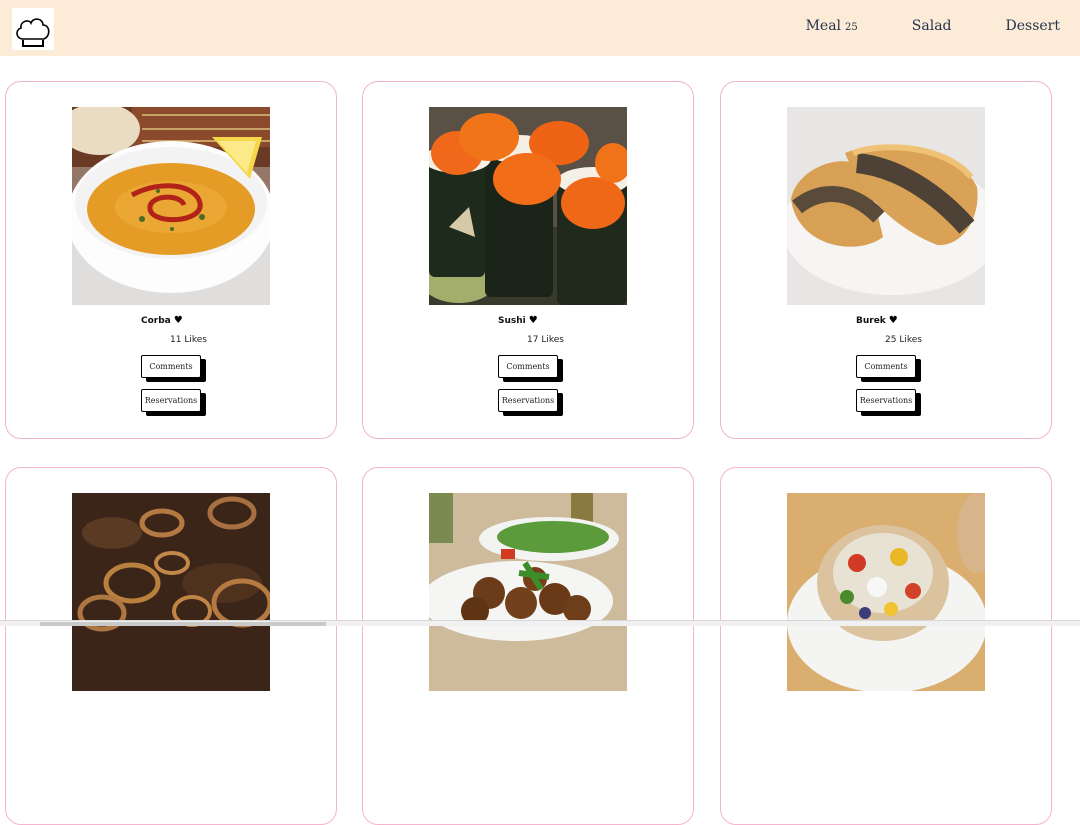 The image size is (1080, 825). What do you see at coordinates (886, 592) in the screenshot?
I see `stuffed-pita-photo` at bounding box center [886, 592].